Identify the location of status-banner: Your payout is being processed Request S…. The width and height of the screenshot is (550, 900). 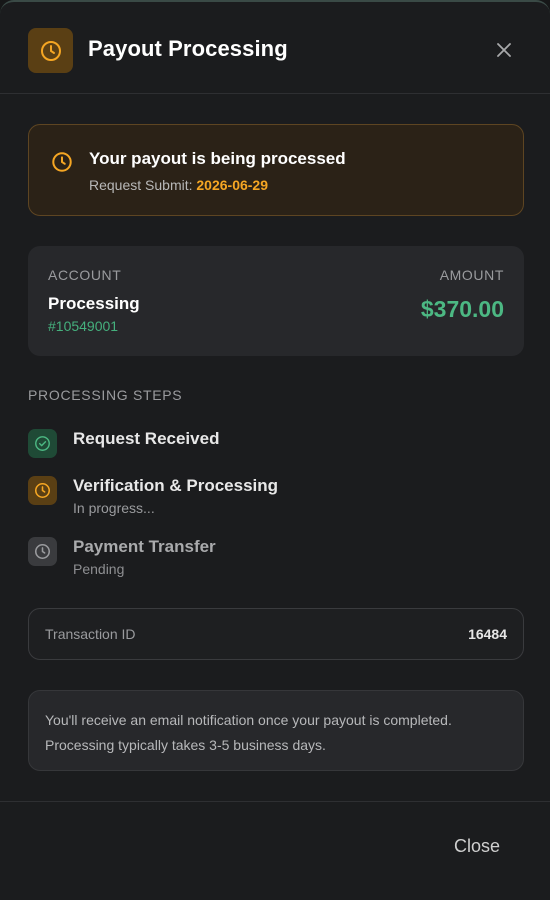
(276, 170).